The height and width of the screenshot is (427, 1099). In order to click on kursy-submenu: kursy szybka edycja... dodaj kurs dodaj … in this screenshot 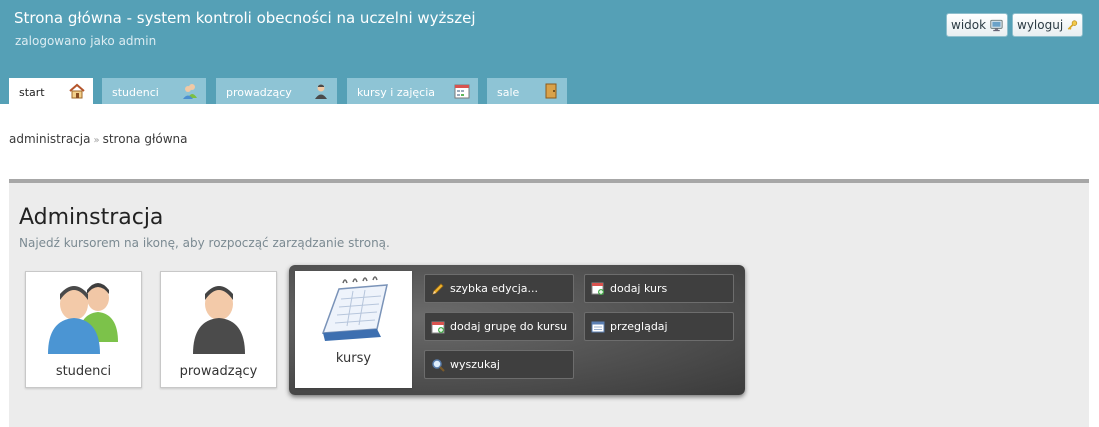, I will do `click(517, 330)`.